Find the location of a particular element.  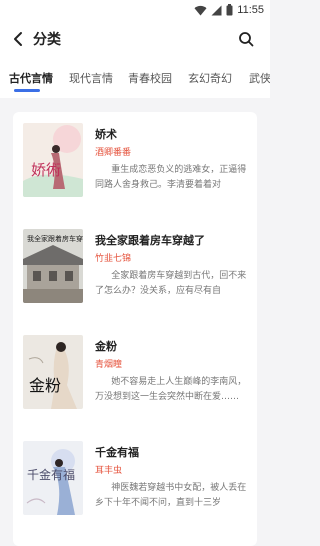

book-title: 娇术 is located at coordinates (106, 134).